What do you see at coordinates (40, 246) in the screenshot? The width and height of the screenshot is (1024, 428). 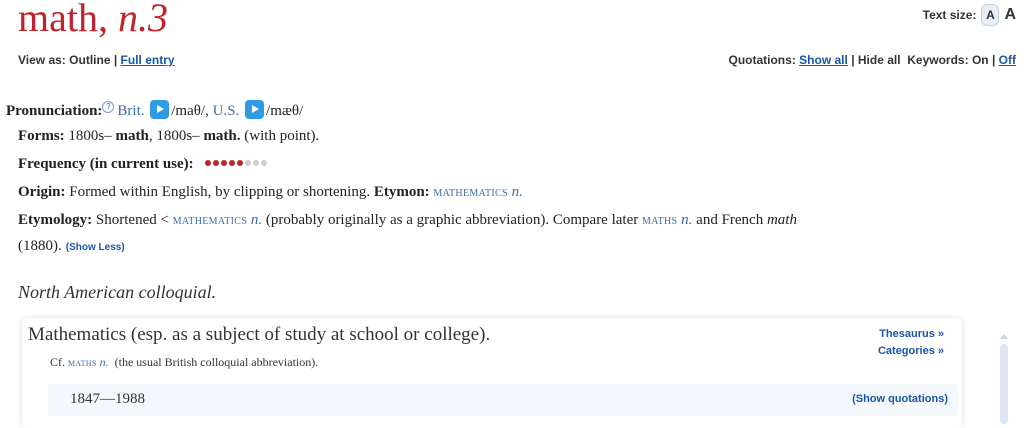 I see `etymology-date: (1880).` at bounding box center [40, 246].